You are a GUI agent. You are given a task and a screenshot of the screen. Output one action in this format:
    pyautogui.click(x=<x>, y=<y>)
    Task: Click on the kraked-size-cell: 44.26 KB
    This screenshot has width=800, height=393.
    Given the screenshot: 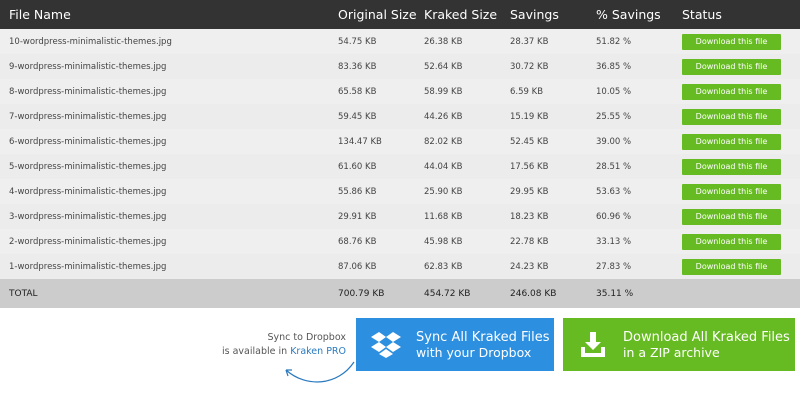 What is the action you would take?
    pyautogui.click(x=467, y=116)
    